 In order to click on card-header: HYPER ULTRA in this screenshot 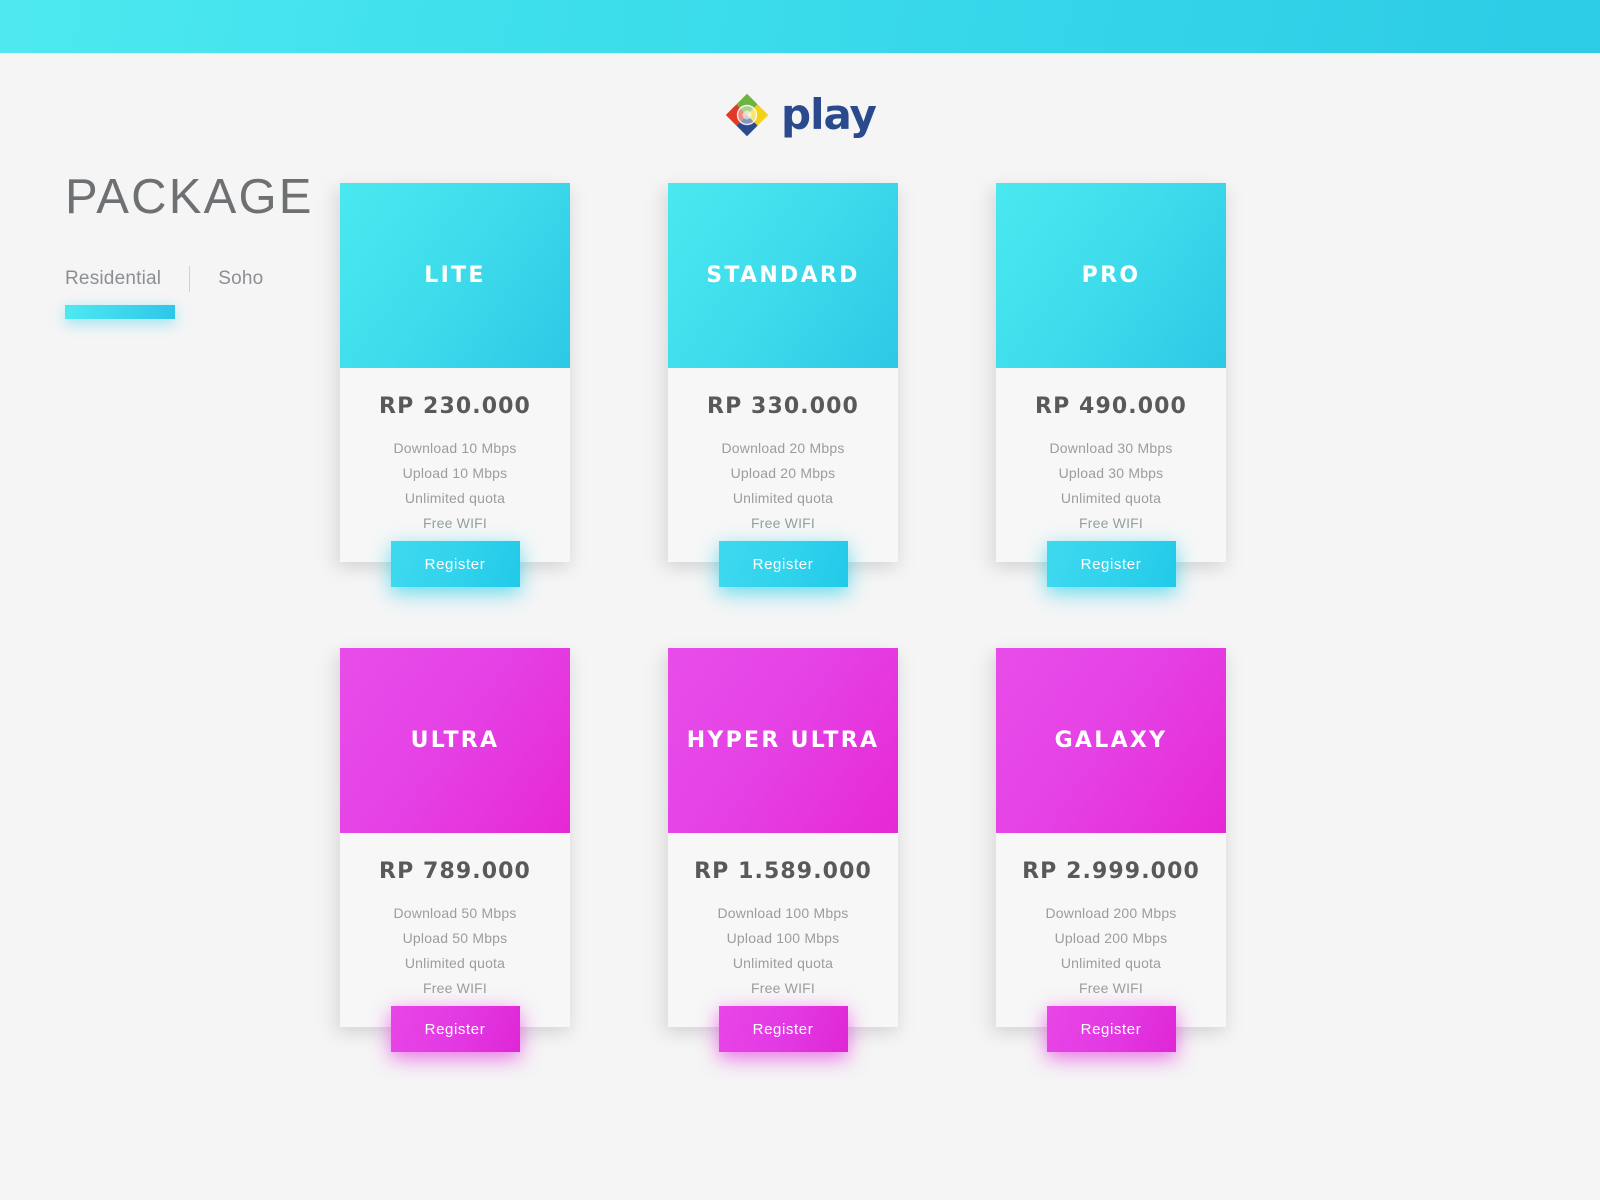, I will do `click(783, 740)`.